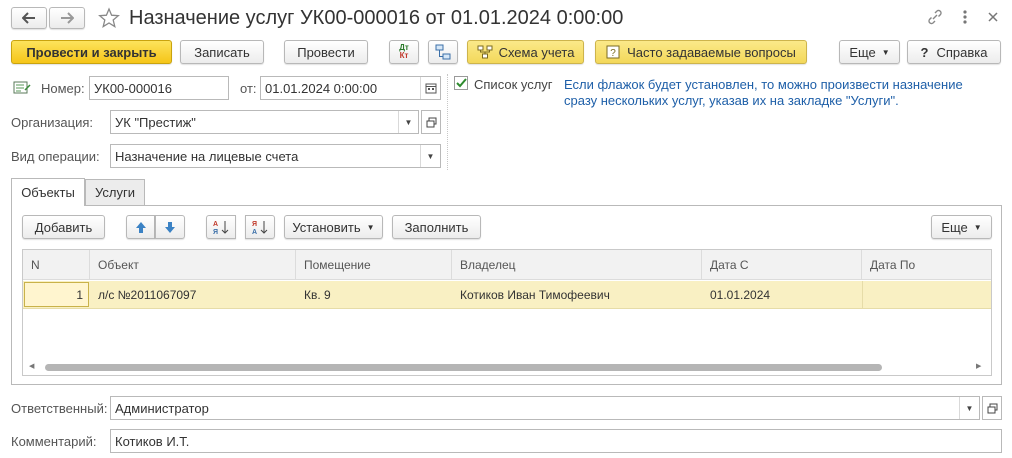 This screenshot has width=1012, height=458. What do you see at coordinates (962, 52) in the screenshot?
I see `help-label: Справка` at bounding box center [962, 52].